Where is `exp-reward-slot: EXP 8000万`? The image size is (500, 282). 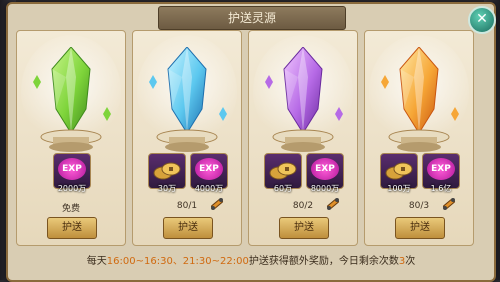
exp-reward-slot: EXP 8000万 is located at coordinates (325, 173).